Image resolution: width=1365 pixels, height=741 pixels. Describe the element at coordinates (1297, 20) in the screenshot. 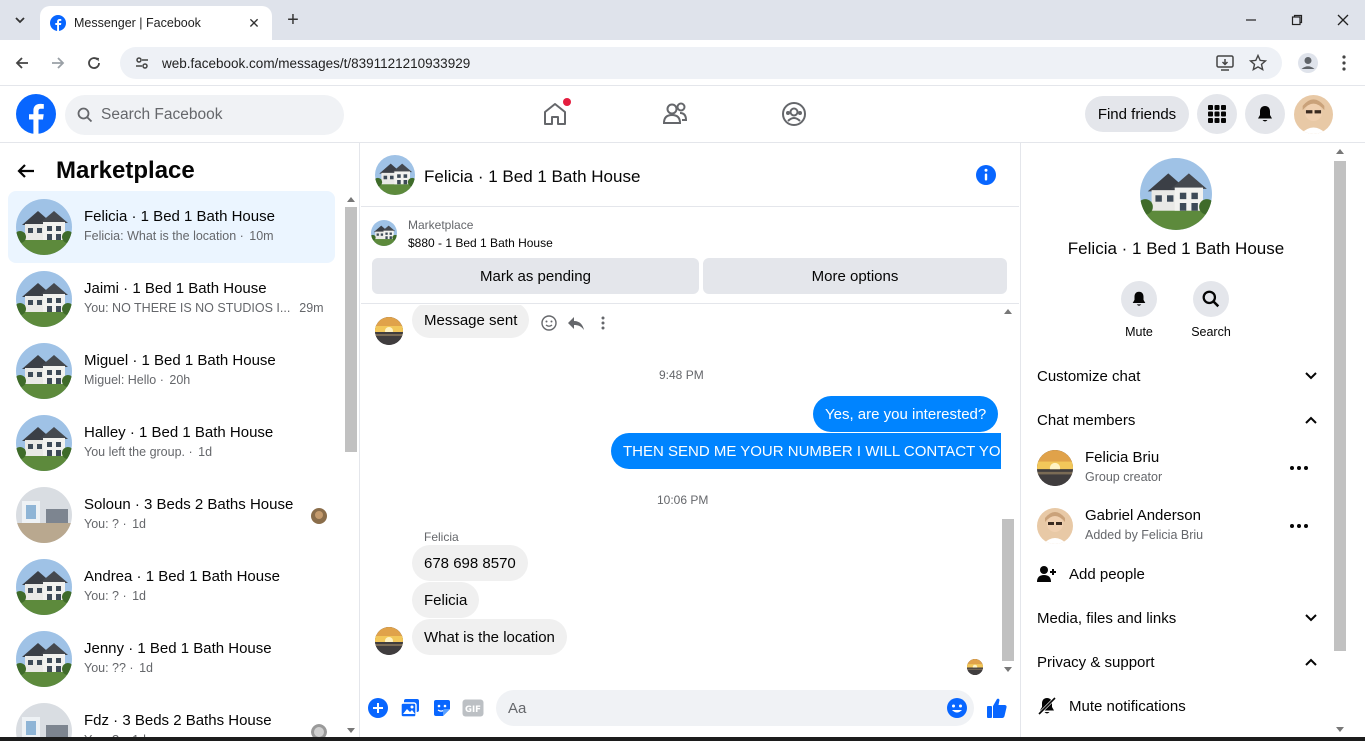

I see `restore-icon` at that location.